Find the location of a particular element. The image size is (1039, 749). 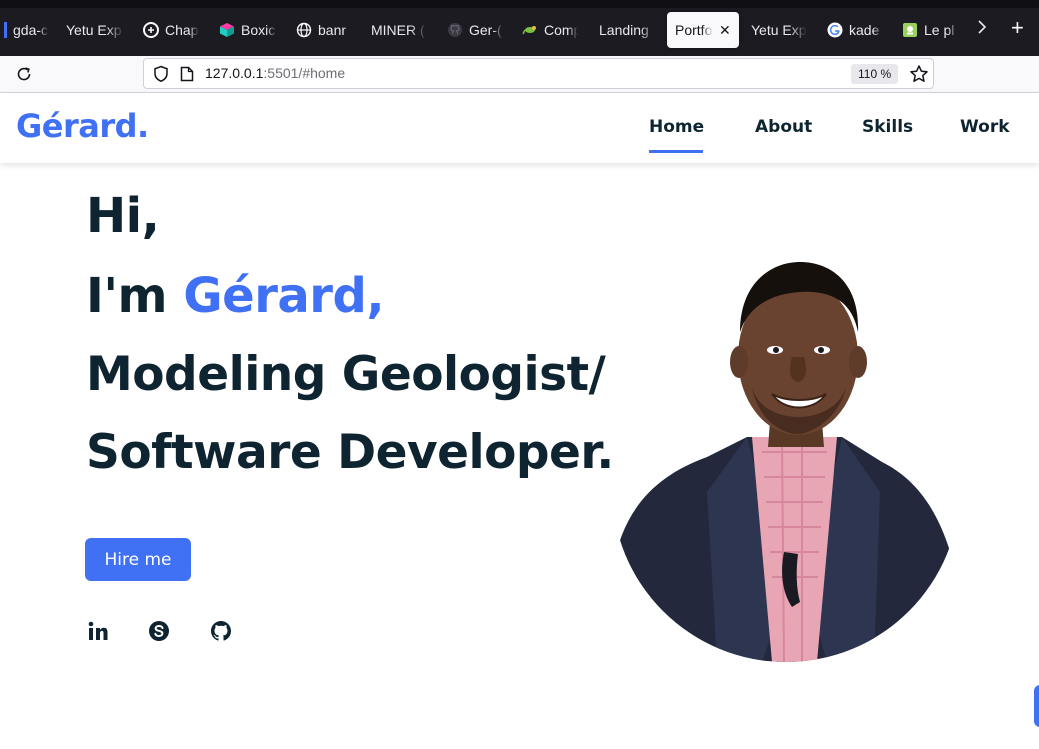

hero-role-2: Software Developer. is located at coordinates (350, 452).